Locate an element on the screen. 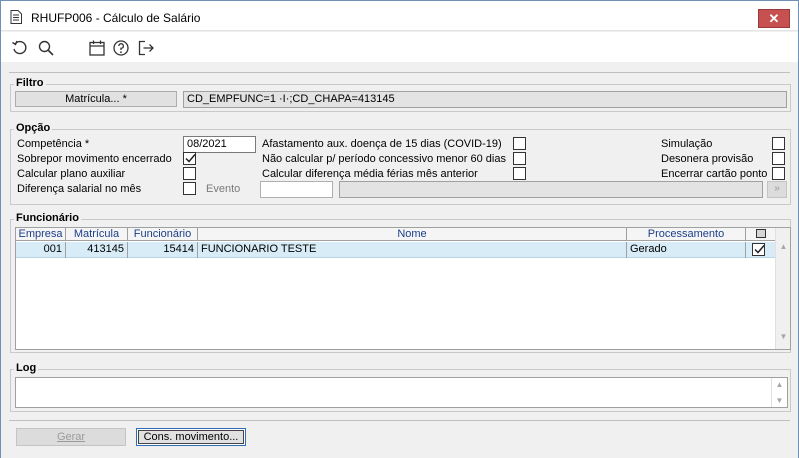  cell-processamento: Gerado is located at coordinates (686, 250).